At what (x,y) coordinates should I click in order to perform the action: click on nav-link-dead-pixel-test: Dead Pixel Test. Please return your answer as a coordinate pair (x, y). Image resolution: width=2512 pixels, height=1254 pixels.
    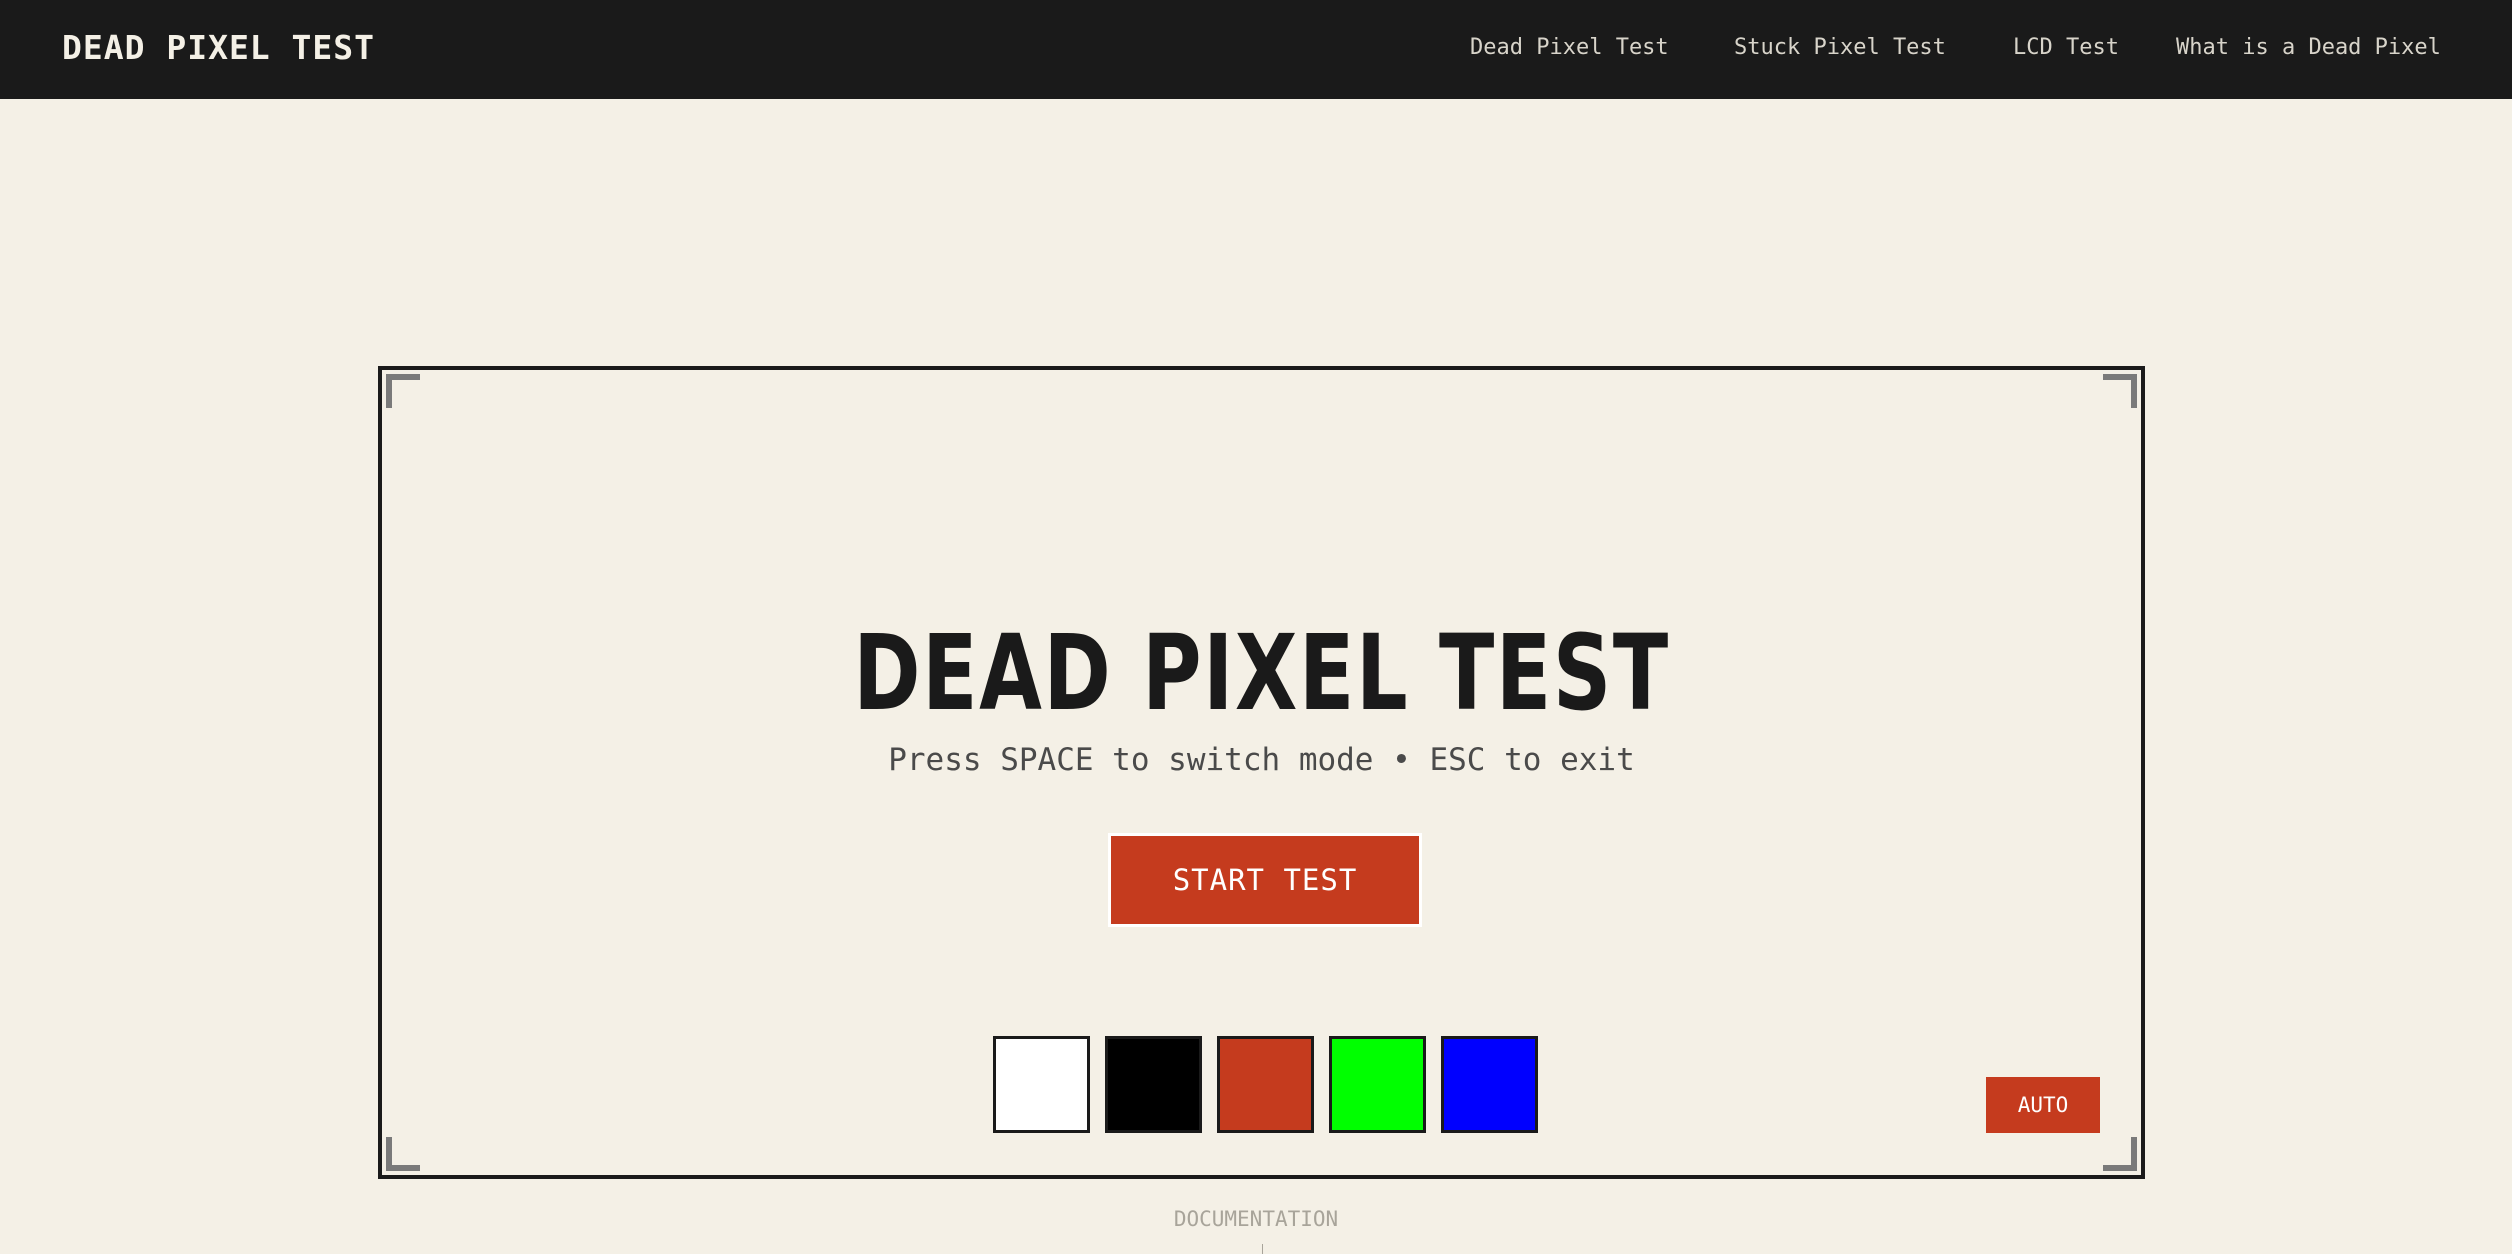
    Looking at the image, I should click on (1569, 47).